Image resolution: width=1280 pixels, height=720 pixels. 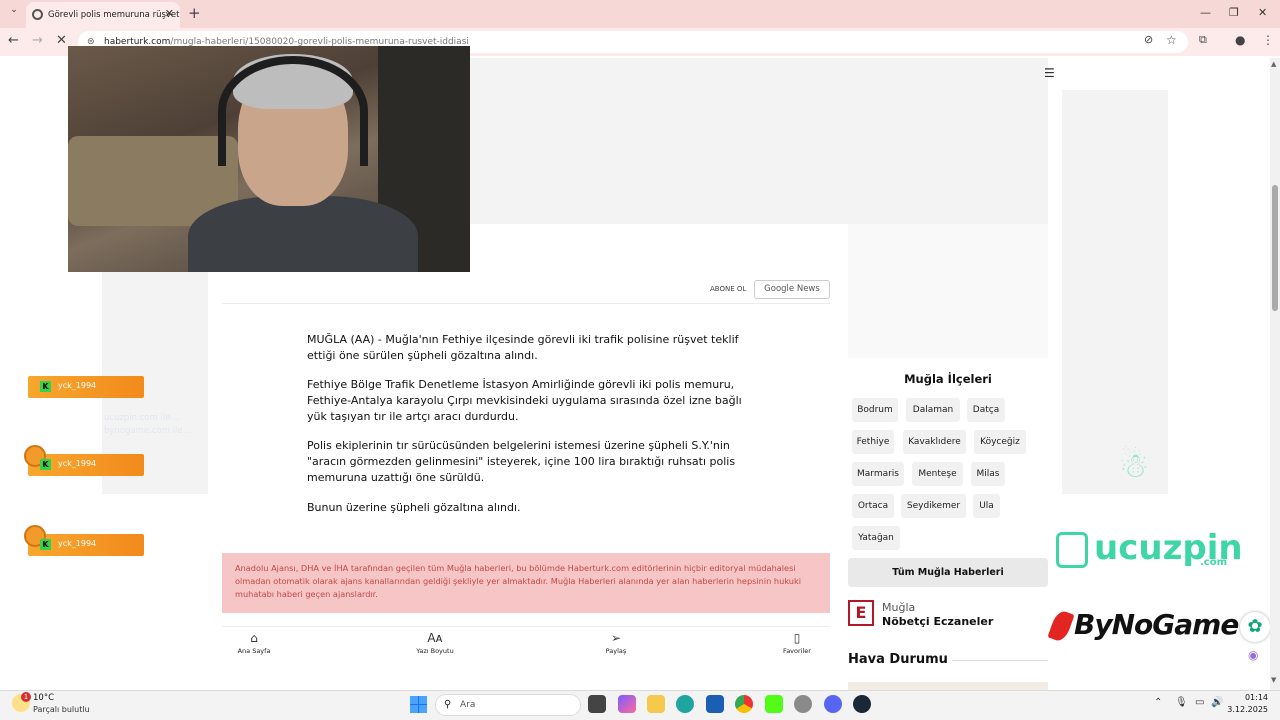 I want to click on edge-icon, so click(x=685, y=704).